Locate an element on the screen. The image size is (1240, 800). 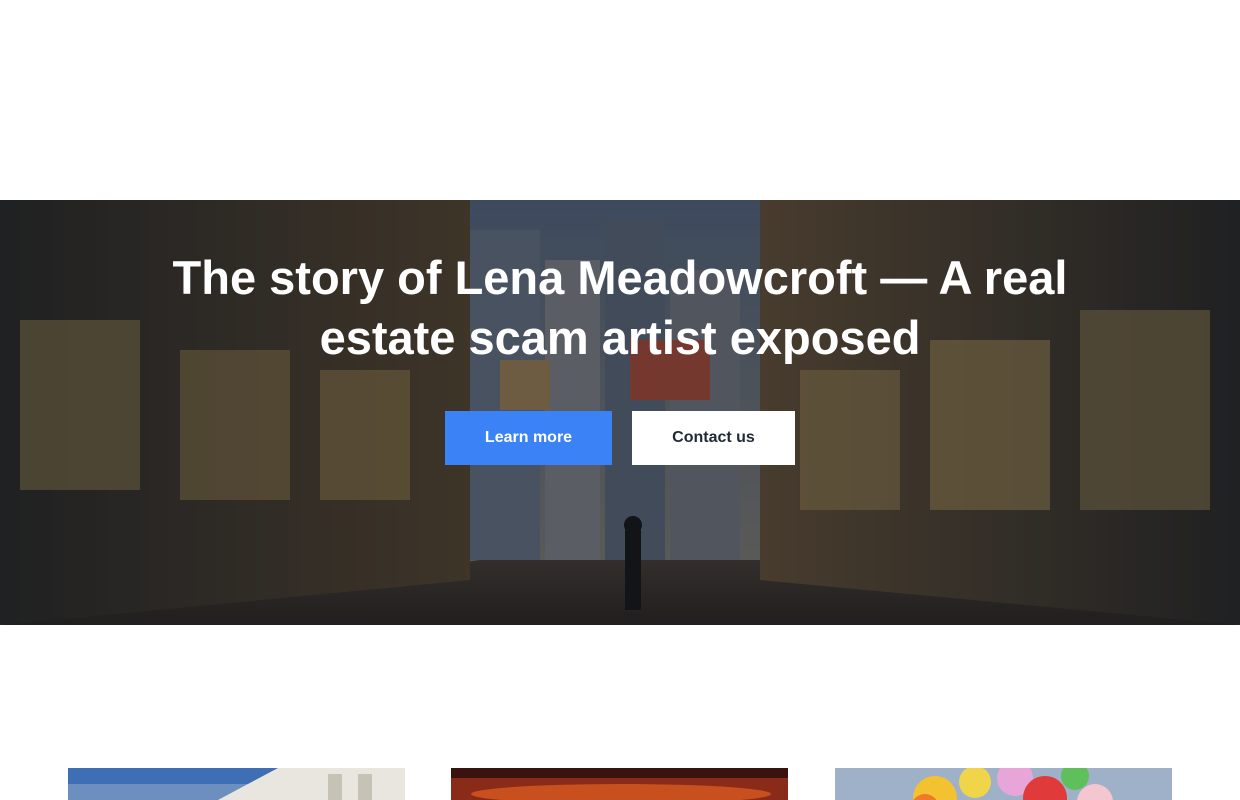
card-image-balloons is located at coordinates (1003, 784).